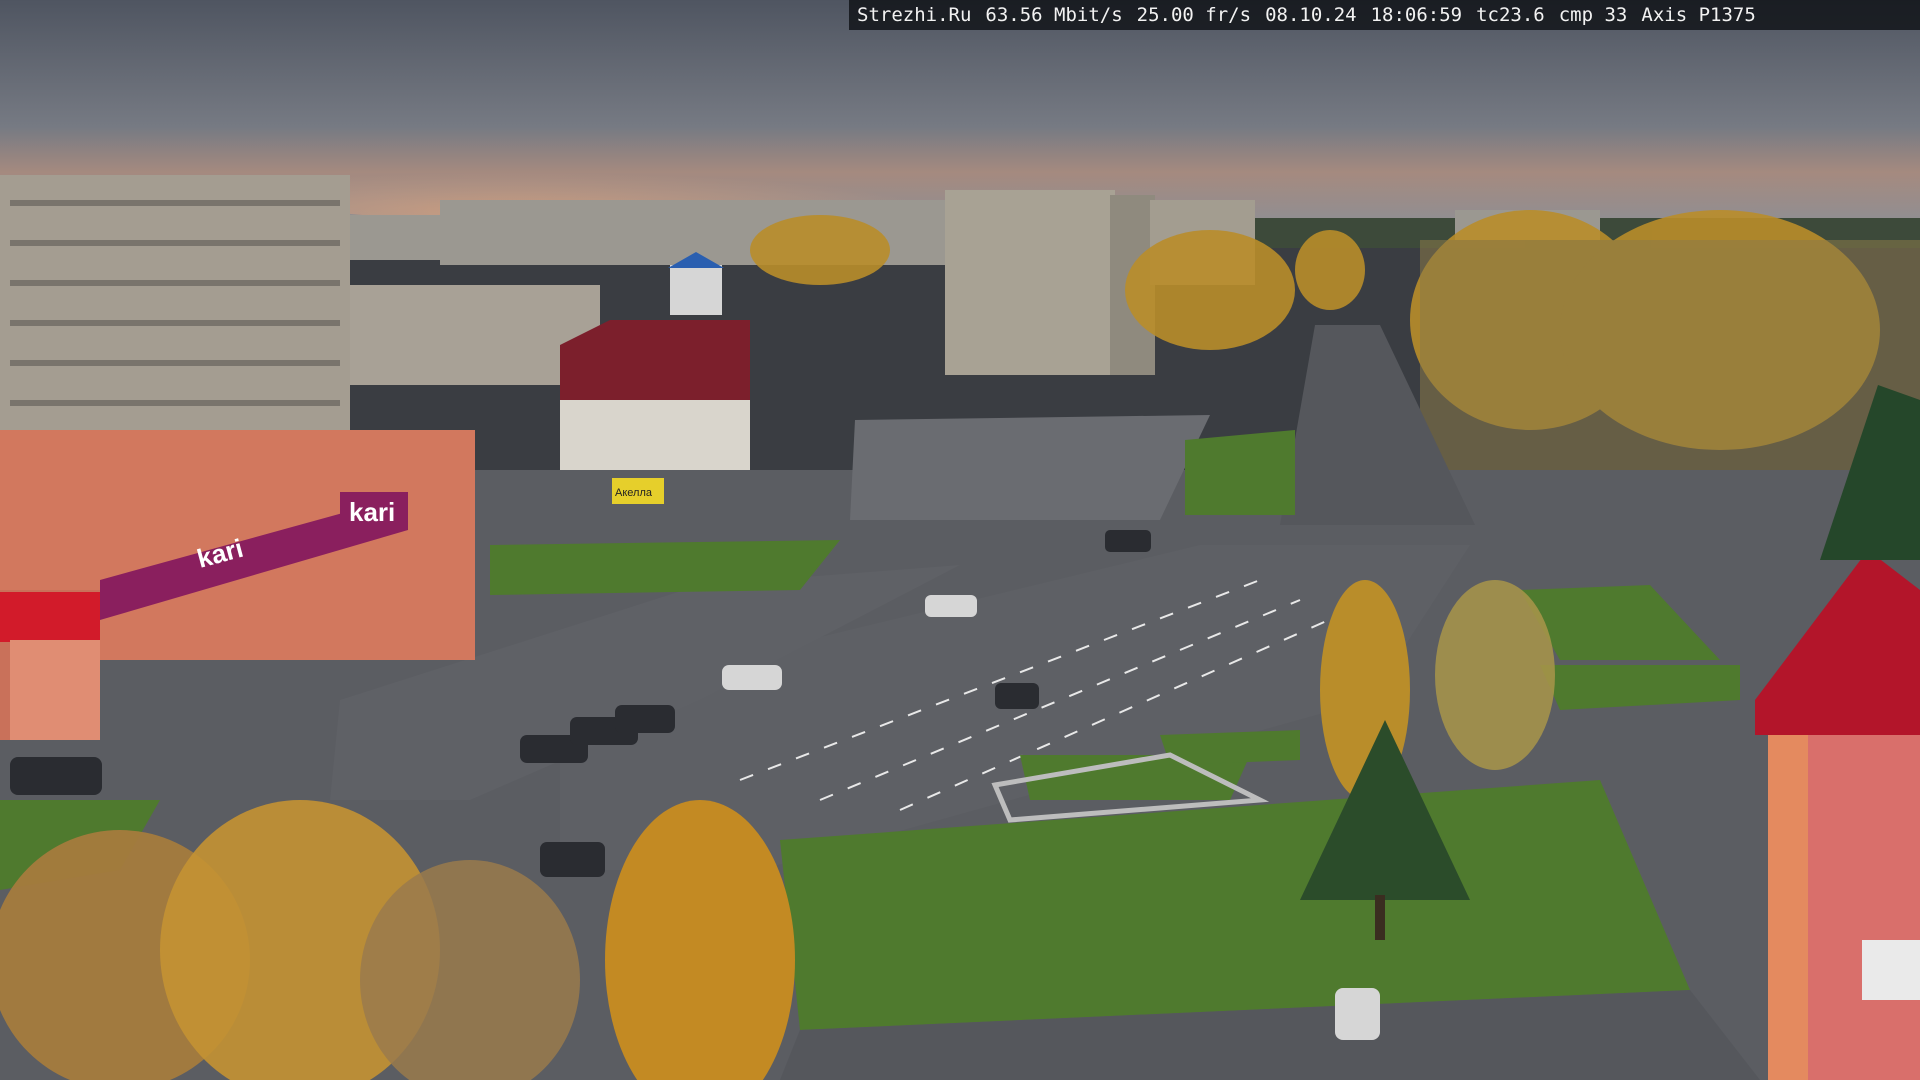  Describe the element at coordinates (1593, 15) in the screenshot. I see `cmp-label: cmp 33` at that location.